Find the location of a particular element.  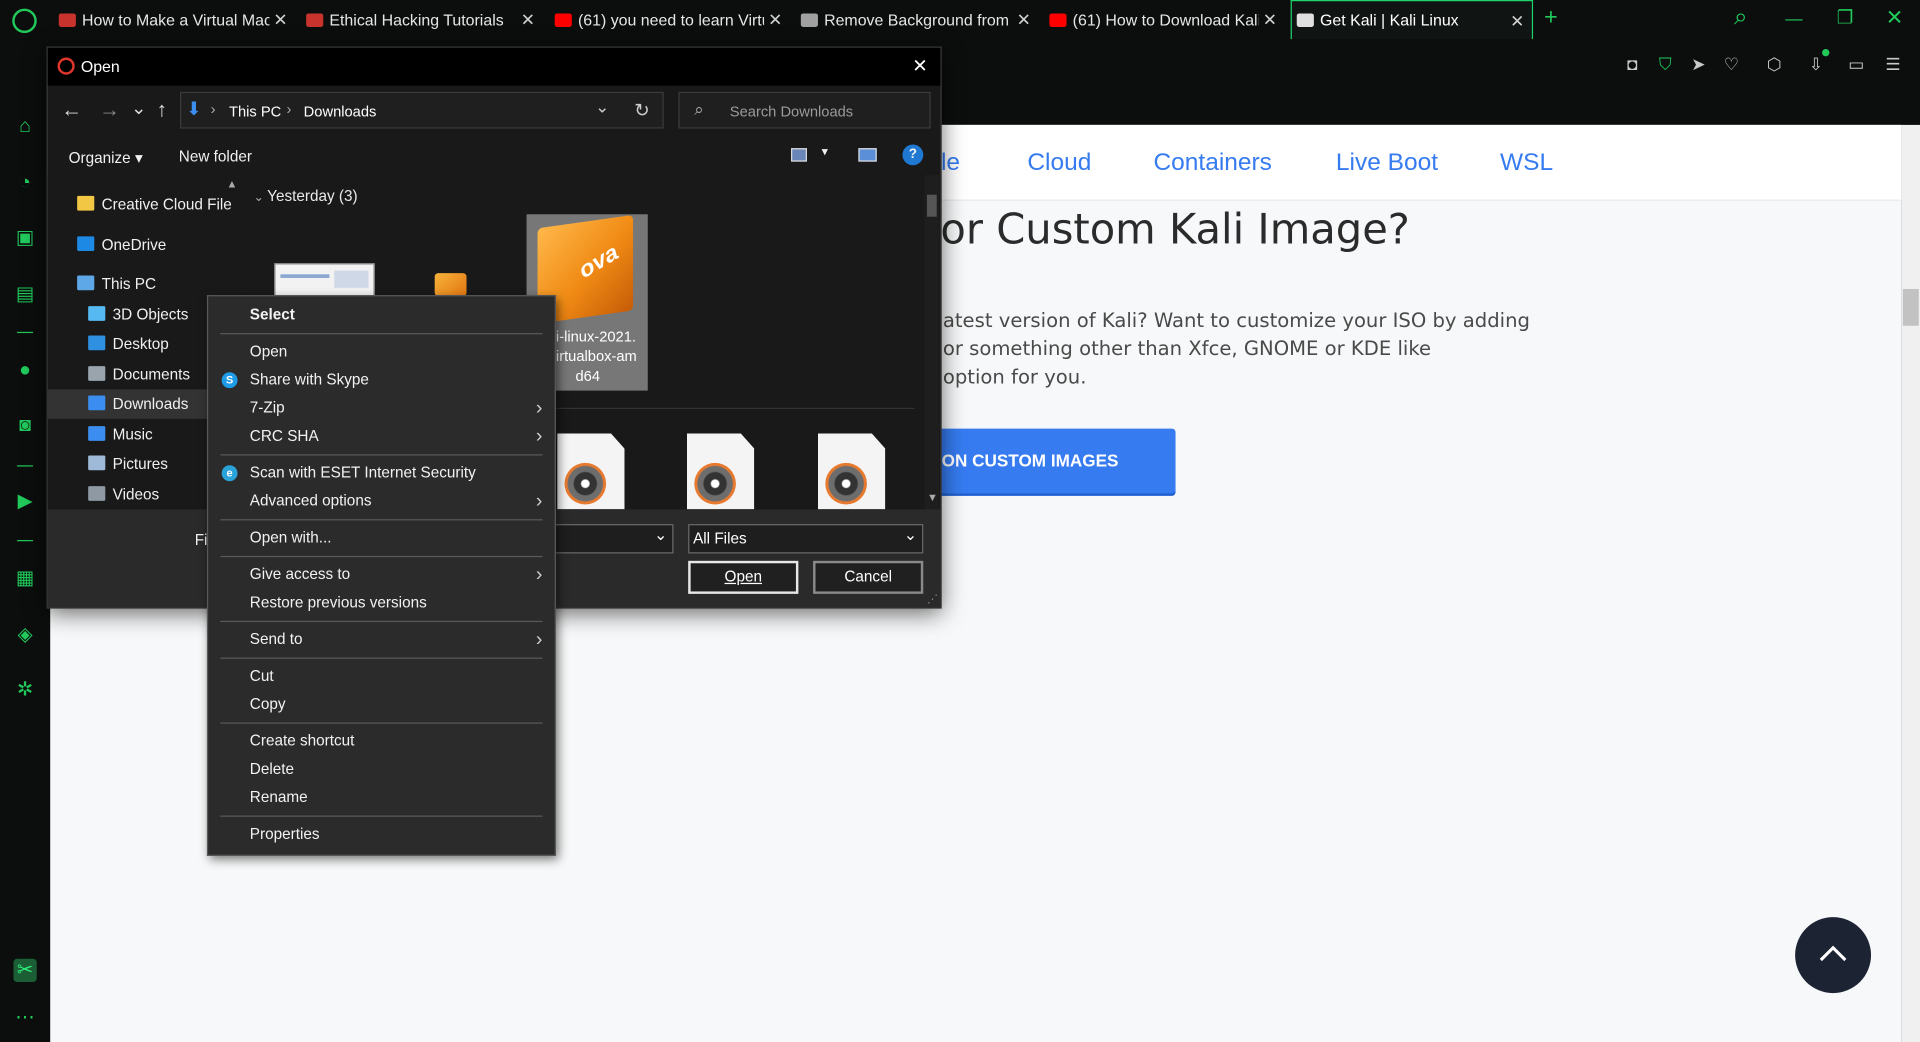

snapshot-camera-icon: ◘ is located at coordinates (1632, 64).